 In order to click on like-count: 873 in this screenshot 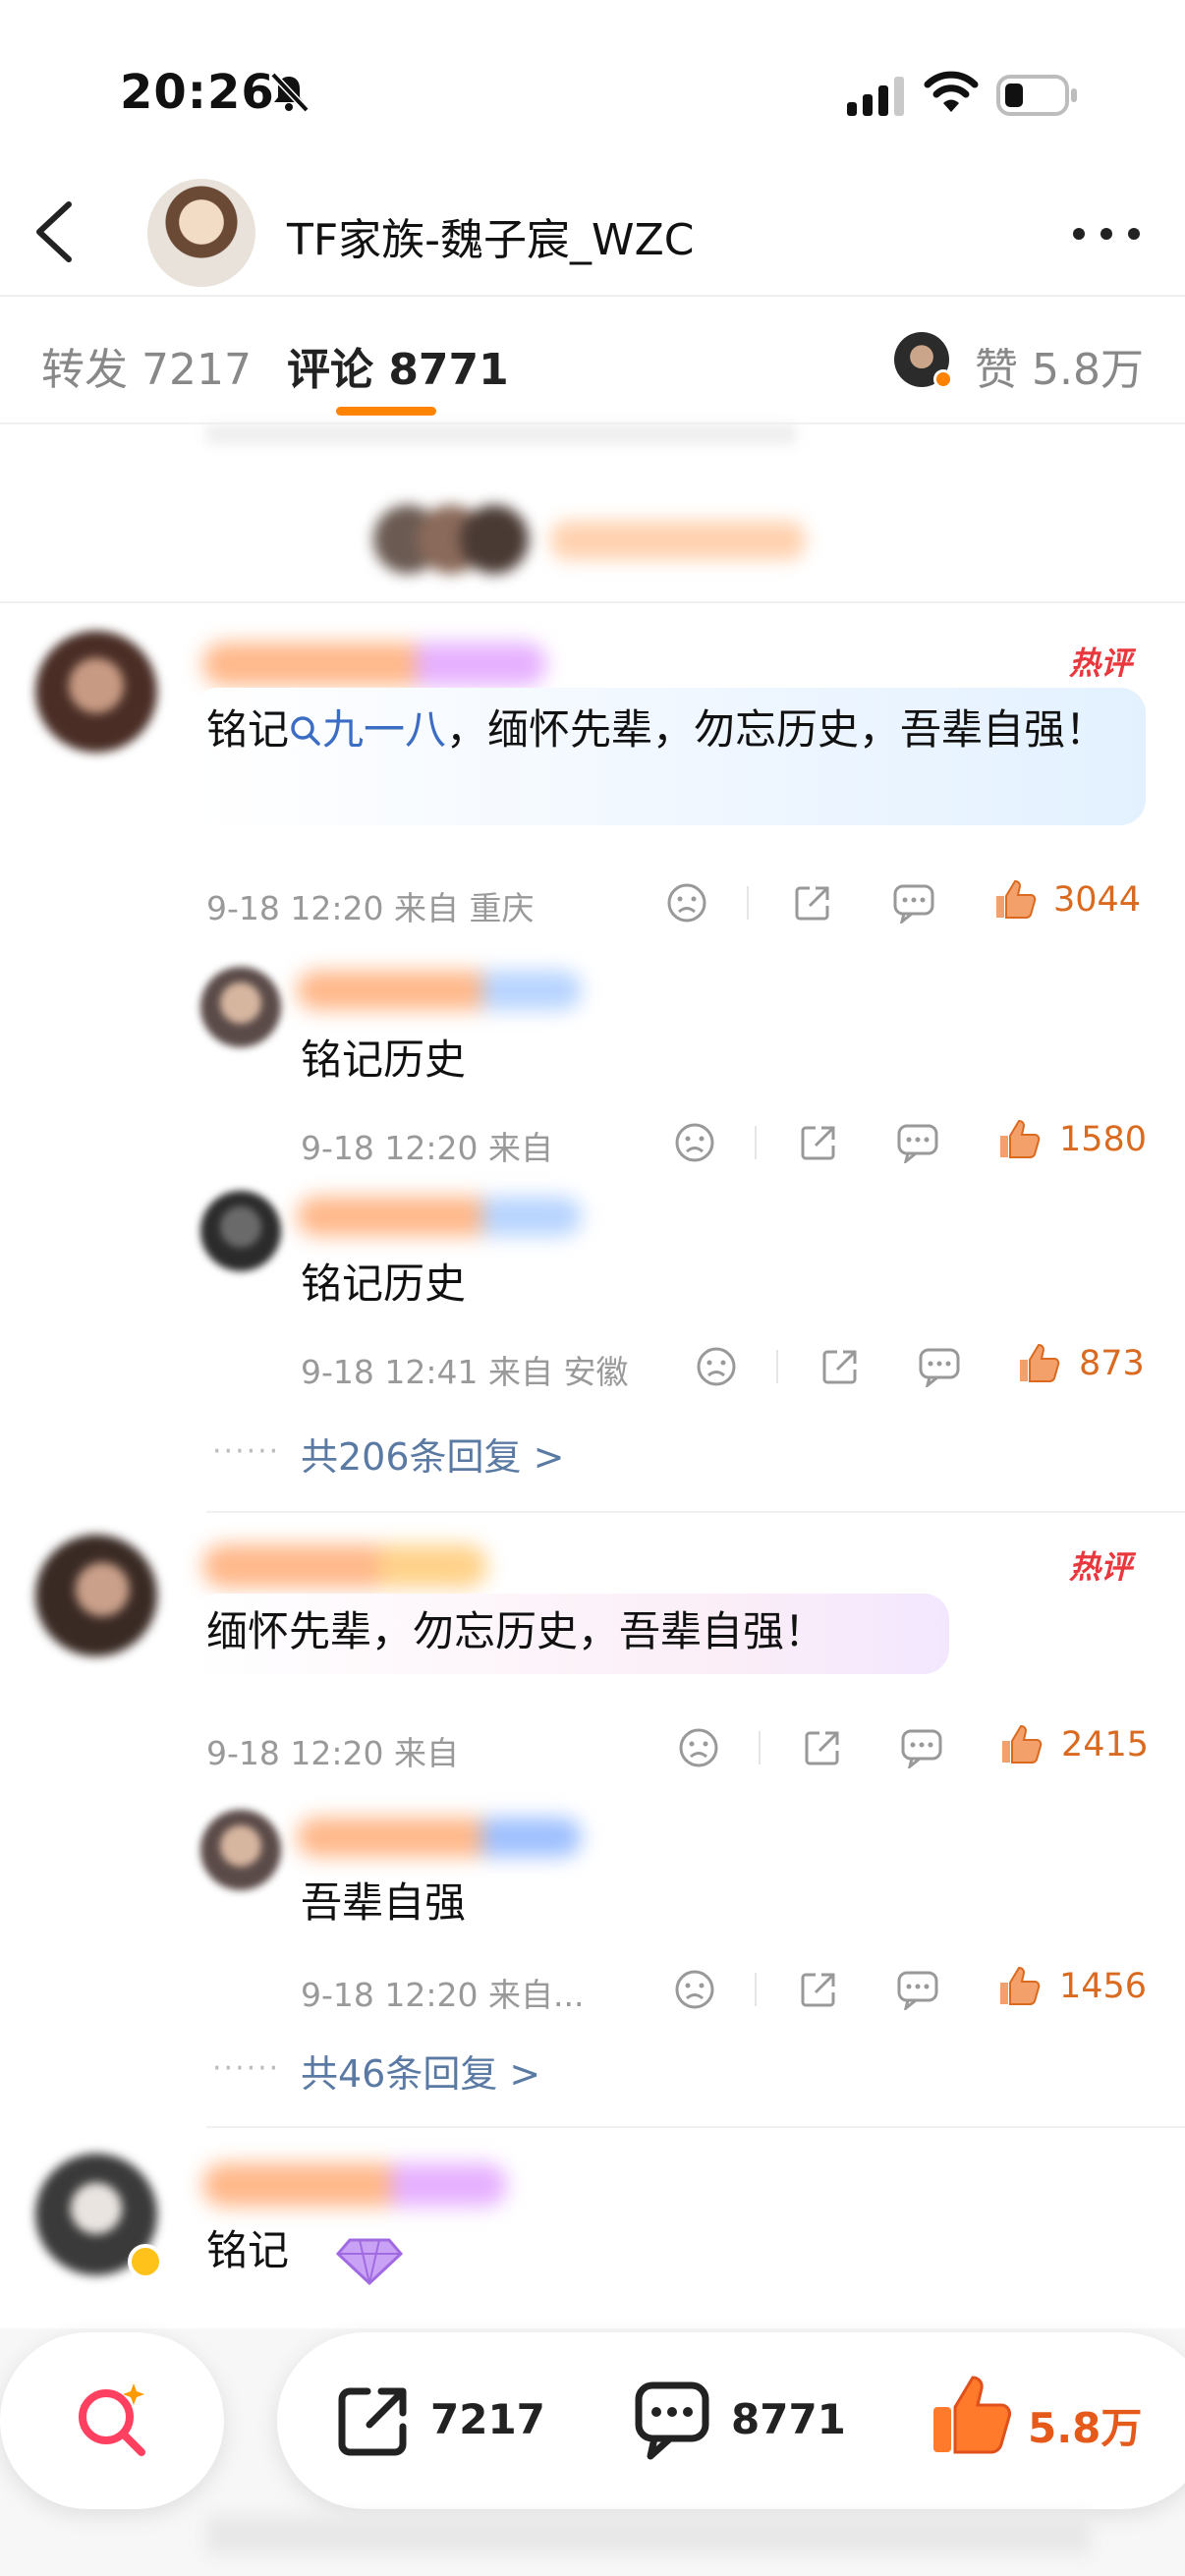, I will do `click(1112, 1363)`.